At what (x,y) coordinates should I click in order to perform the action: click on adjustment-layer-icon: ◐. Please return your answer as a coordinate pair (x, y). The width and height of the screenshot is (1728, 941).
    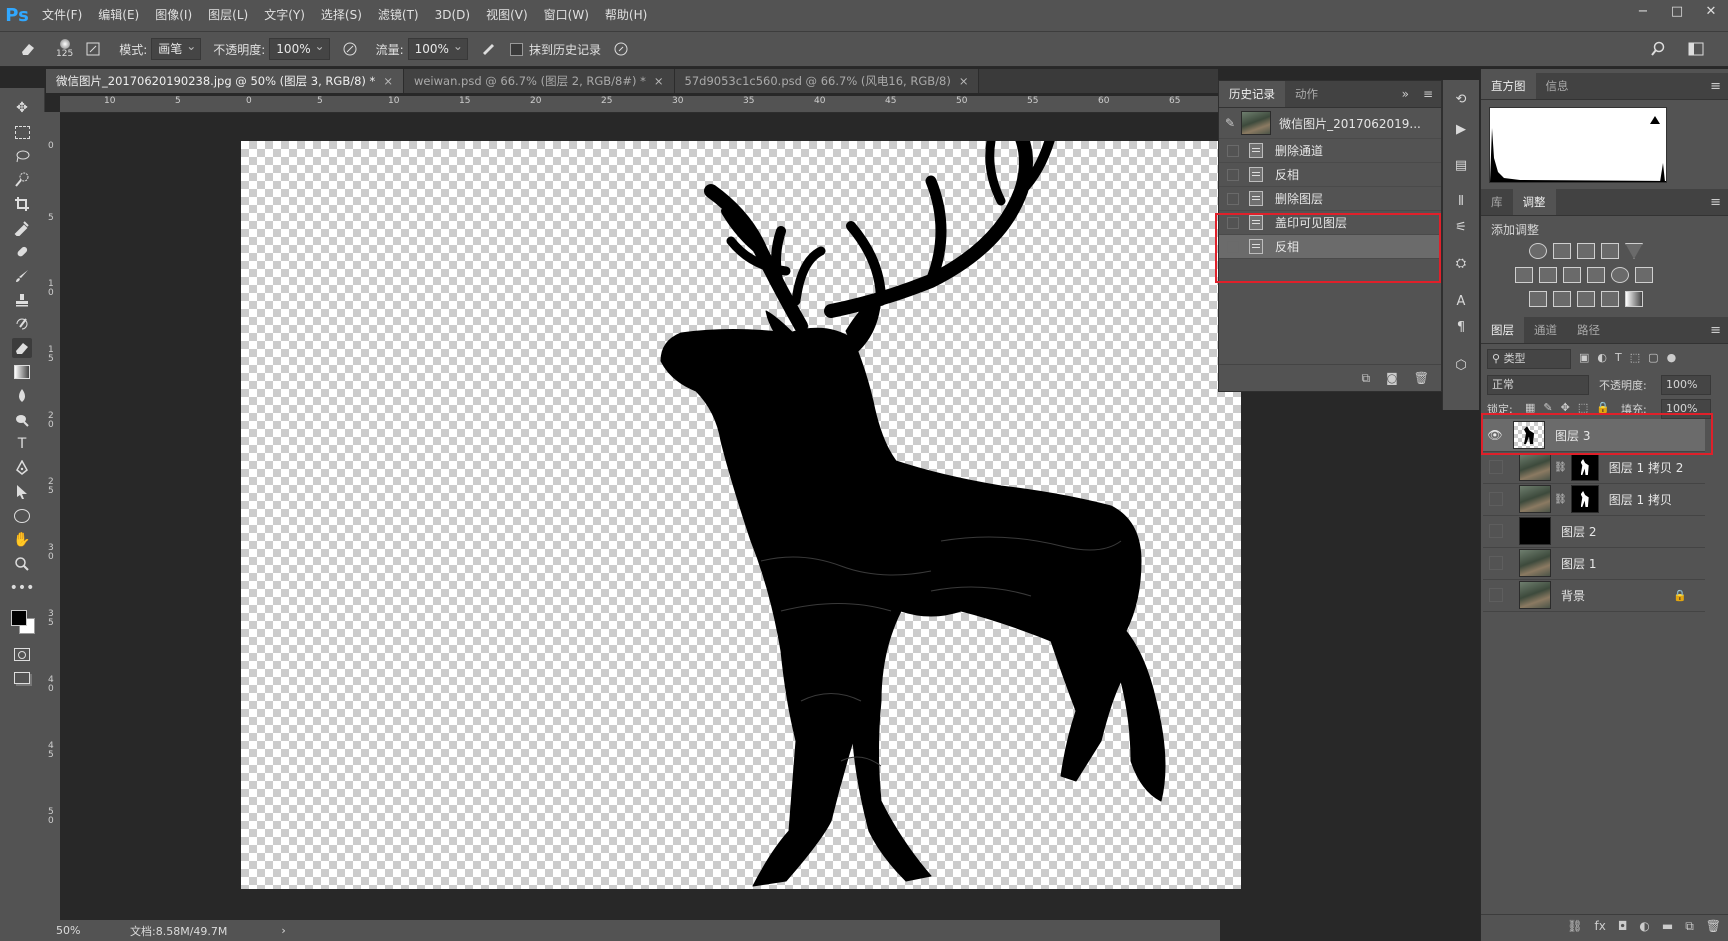
    Looking at the image, I should click on (1644, 926).